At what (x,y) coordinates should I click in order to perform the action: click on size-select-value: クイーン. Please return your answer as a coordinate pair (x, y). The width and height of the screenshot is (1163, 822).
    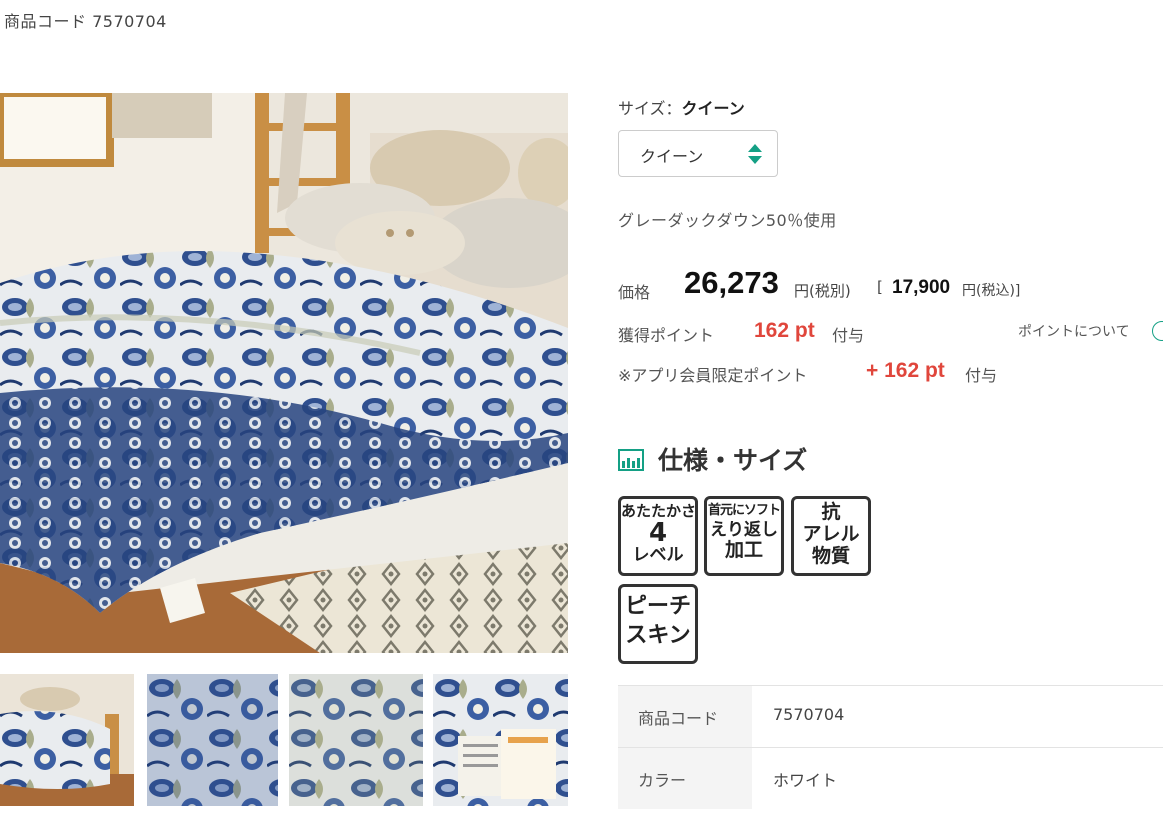
    Looking at the image, I should click on (672, 156).